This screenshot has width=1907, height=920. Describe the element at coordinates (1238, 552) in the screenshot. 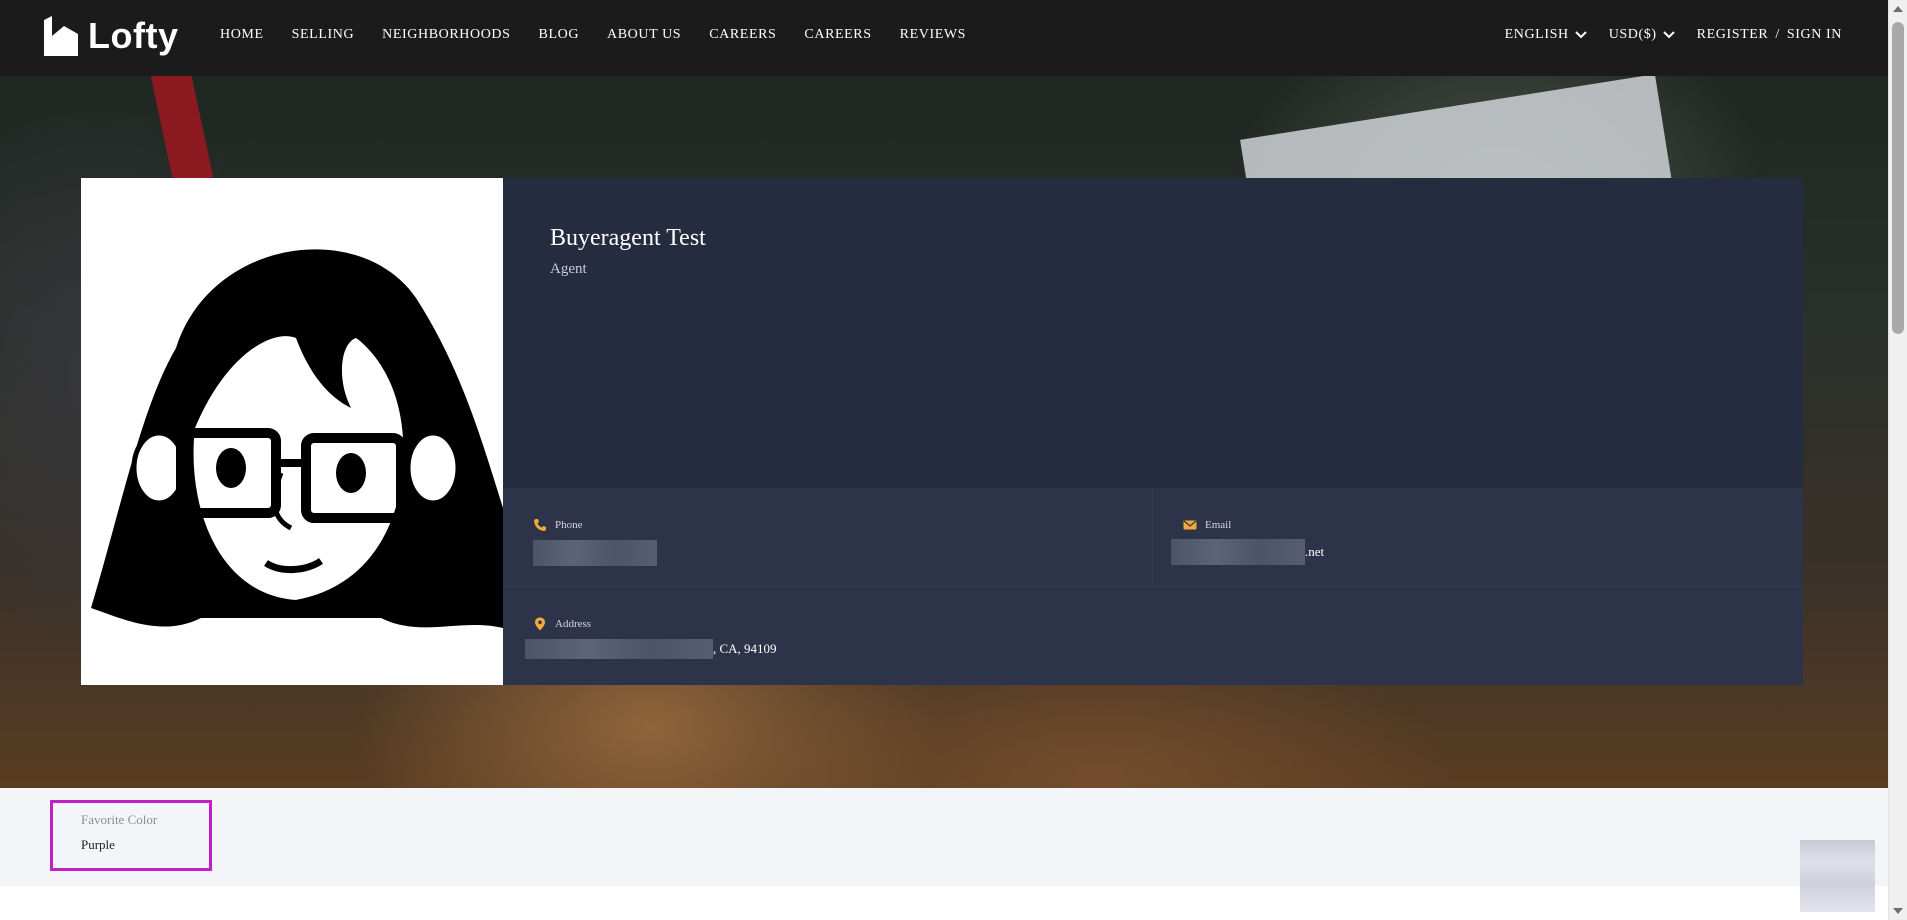

I see `redacted-email` at that location.